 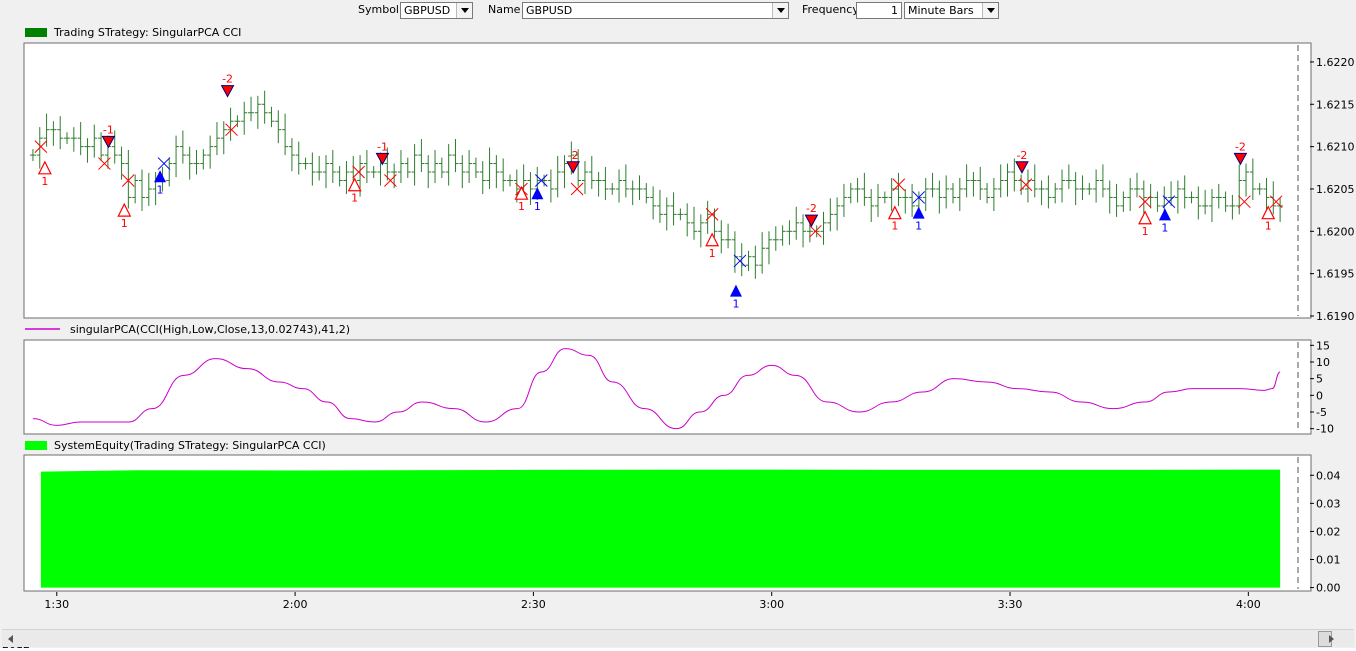 I want to click on symbol-value: GBPUSD, so click(x=427, y=10).